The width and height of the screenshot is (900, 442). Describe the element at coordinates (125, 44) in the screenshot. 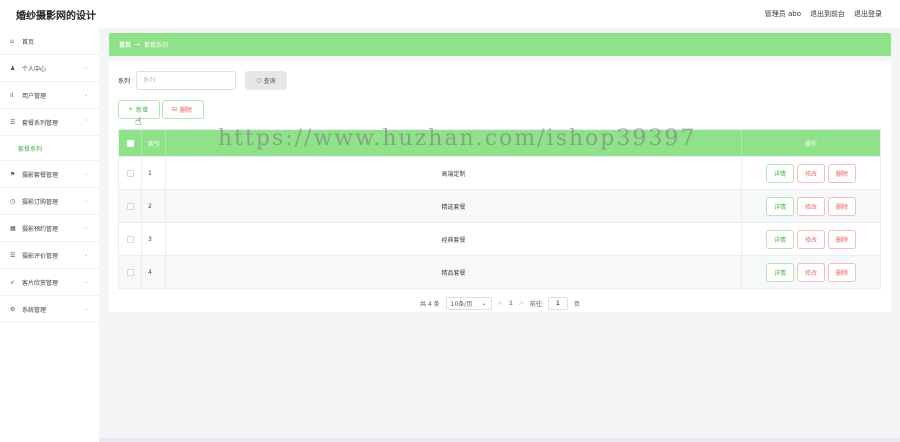

I see `breadcrumb-home: 首页` at that location.